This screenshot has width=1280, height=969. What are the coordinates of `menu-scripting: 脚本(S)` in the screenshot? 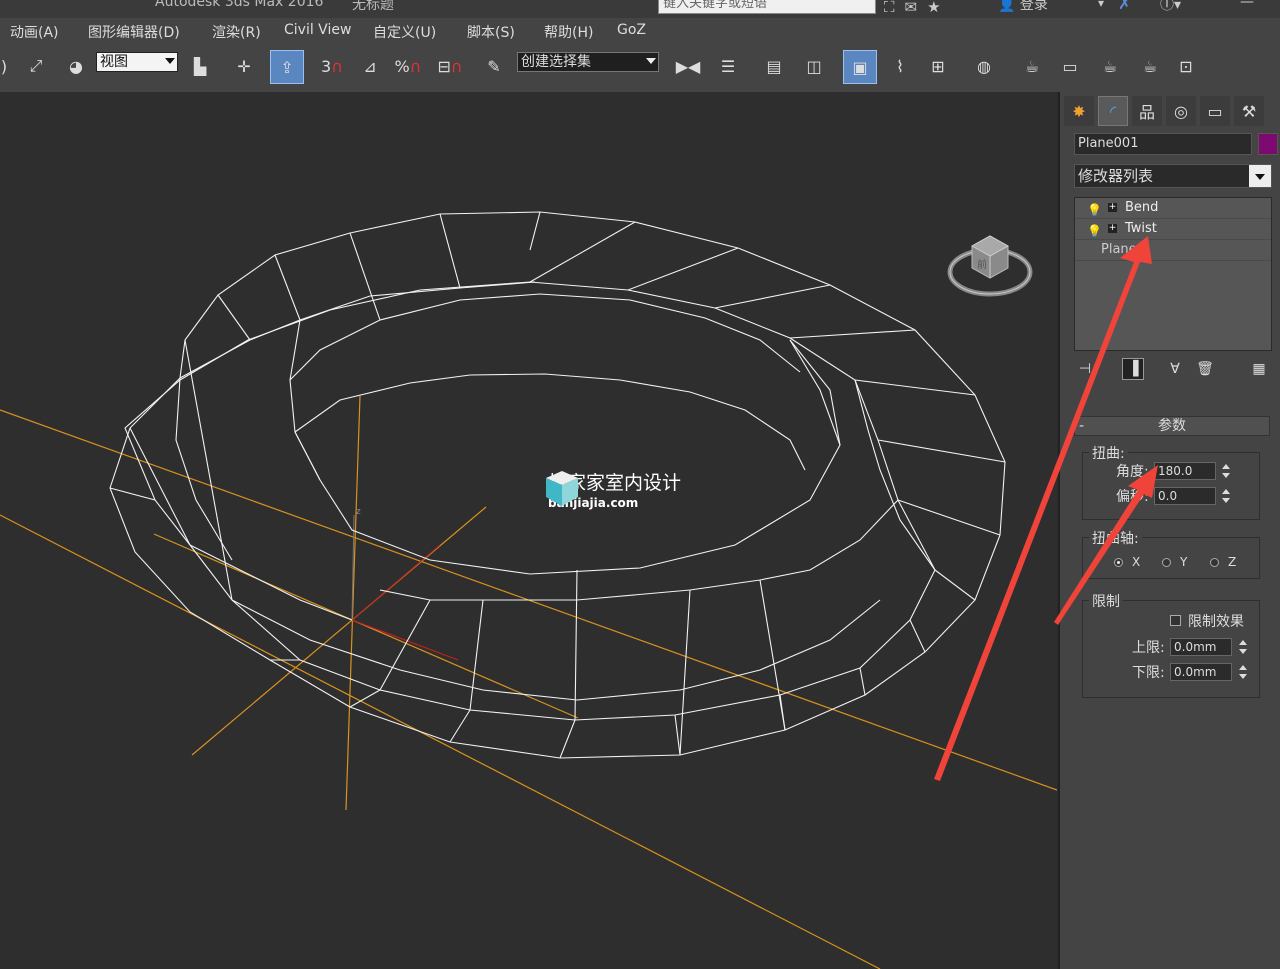 It's located at (491, 32).